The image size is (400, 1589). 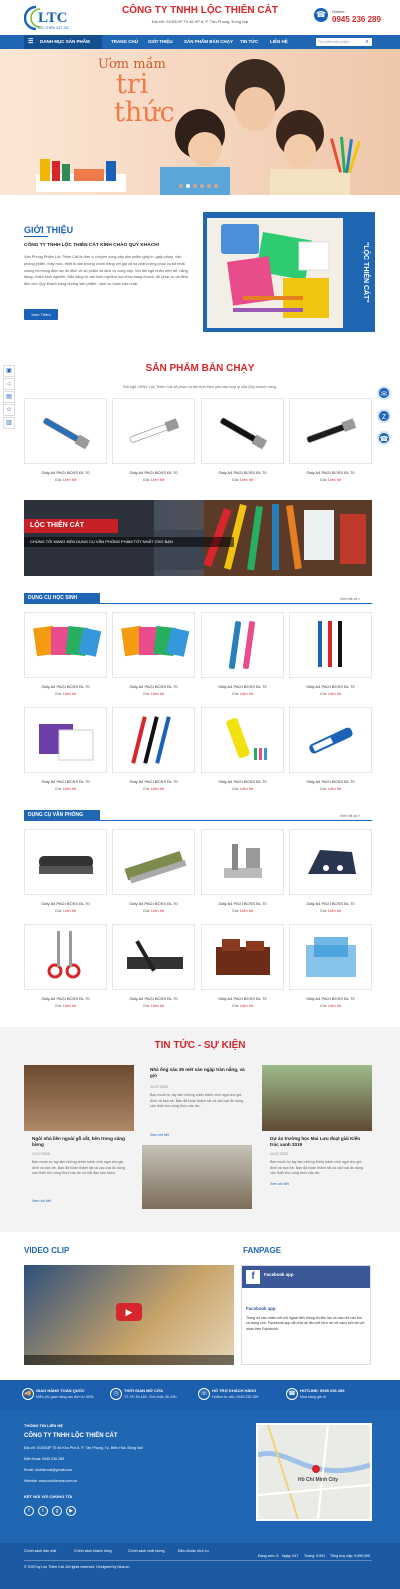 I want to click on footer-email: Email: locthiencat@gmail.com, so click(x=48, y=1470).